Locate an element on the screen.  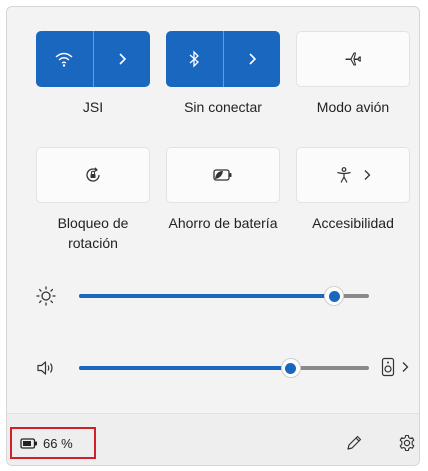
brightness-fill is located at coordinates (207, 296).